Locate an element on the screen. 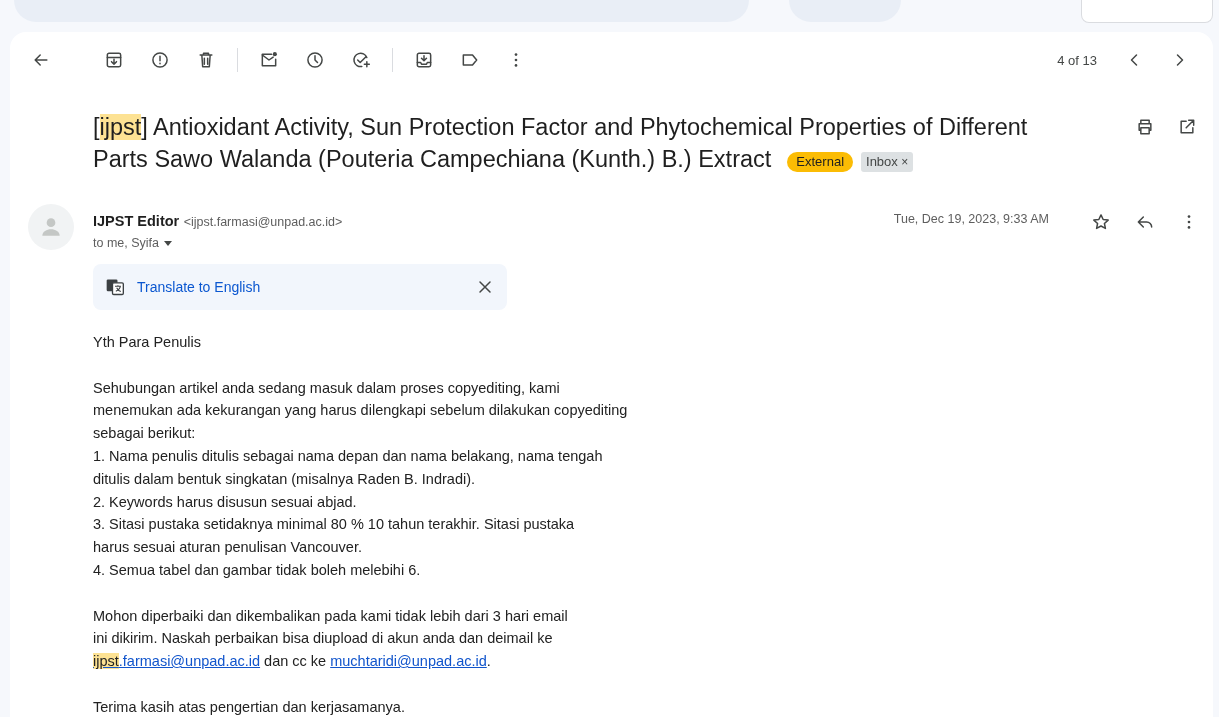 This screenshot has height=717, width=1219. translate-icon is located at coordinates (115, 287).